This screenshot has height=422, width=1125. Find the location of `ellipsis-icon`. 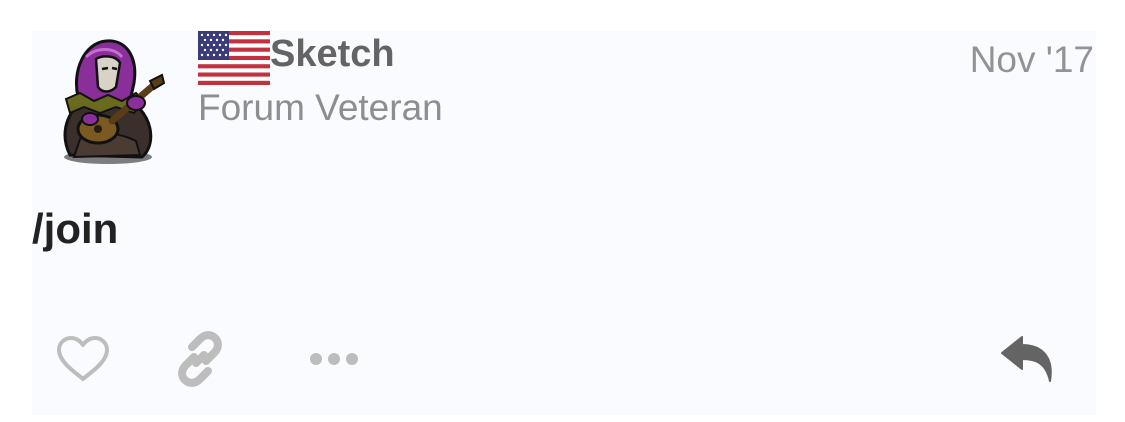

ellipsis-icon is located at coordinates (334, 359).